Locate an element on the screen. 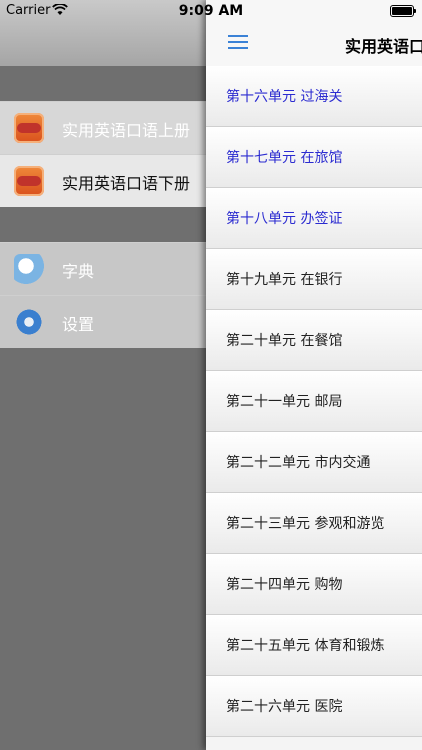 The image size is (422, 750). unit-row: 第二十三单元 参观和游览 is located at coordinates (314, 523).